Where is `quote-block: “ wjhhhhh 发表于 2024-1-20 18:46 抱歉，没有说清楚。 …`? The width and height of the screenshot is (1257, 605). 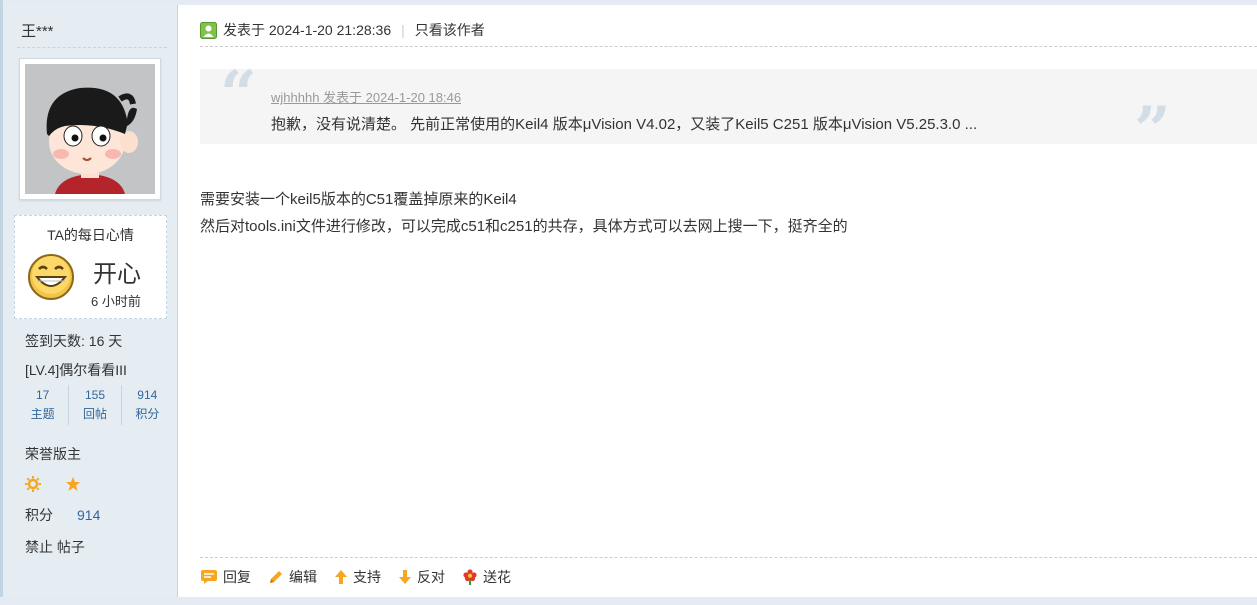 quote-block: “ wjhhhhh 发表于 2024-1-20 18:46 抱歉，没有说清楚。 … is located at coordinates (728, 113).